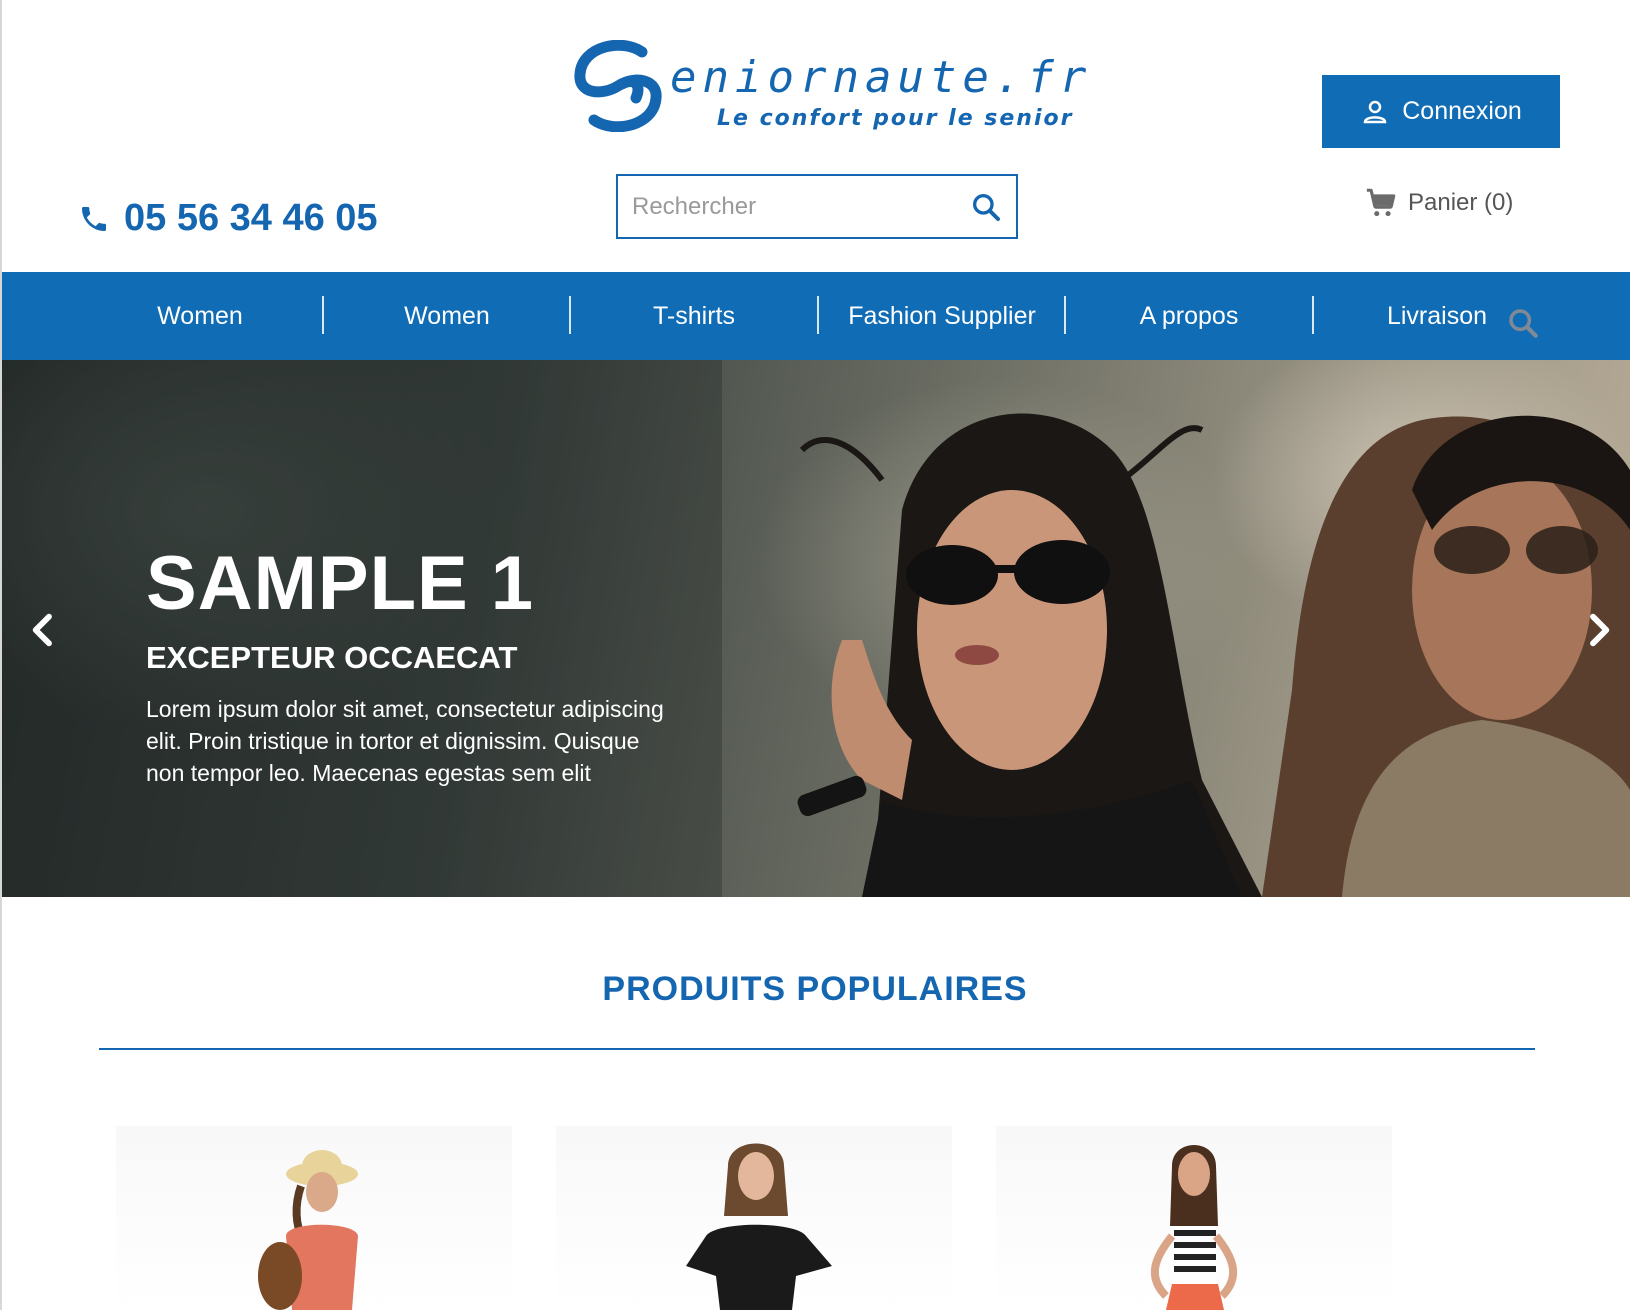 This screenshot has height=1310, width=1630. I want to click on nav-item-women: Women, so click(200, 316).